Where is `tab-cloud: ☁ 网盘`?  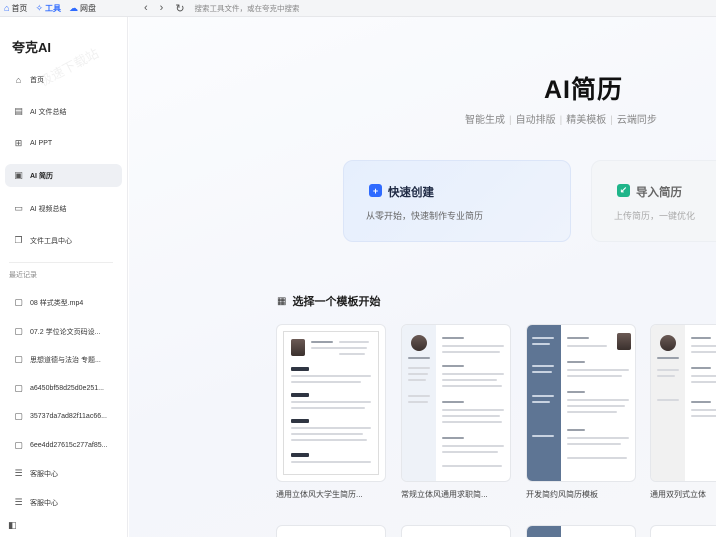 tab-cloud: ☁ 网盘 is located at coordinates (82, 8).